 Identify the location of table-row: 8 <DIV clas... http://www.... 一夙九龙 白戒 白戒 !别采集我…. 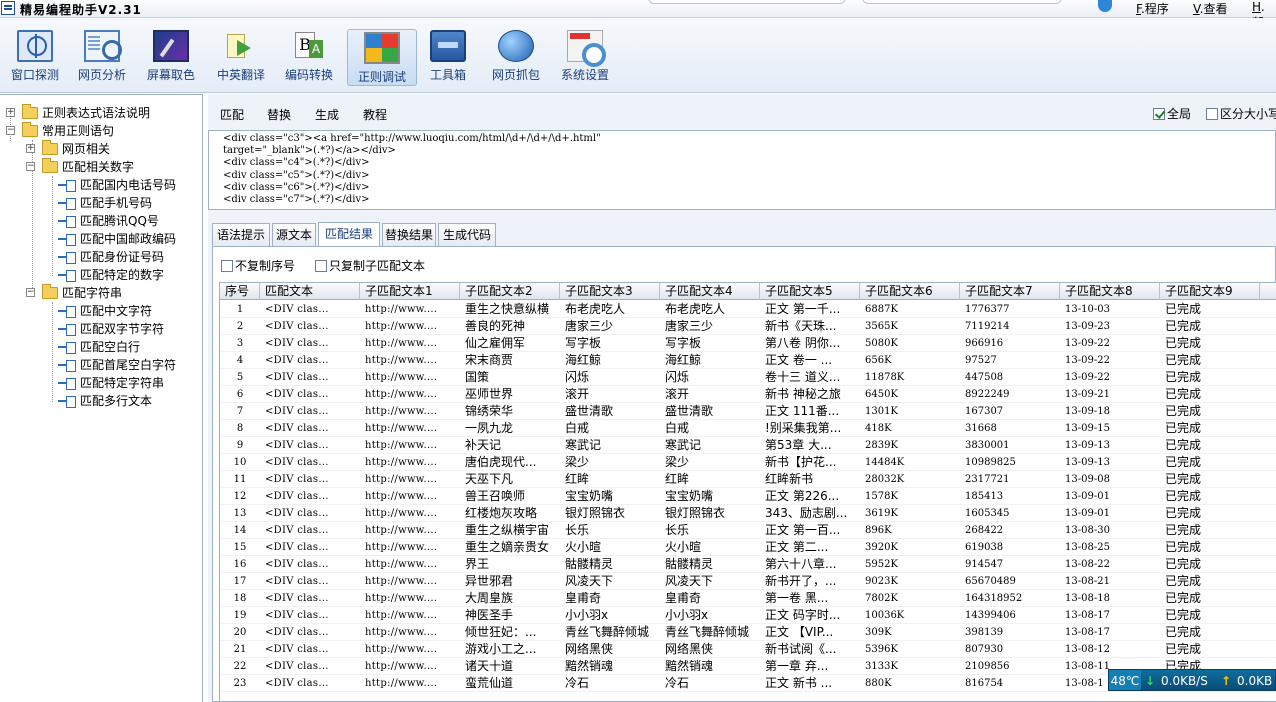
(748, 428).